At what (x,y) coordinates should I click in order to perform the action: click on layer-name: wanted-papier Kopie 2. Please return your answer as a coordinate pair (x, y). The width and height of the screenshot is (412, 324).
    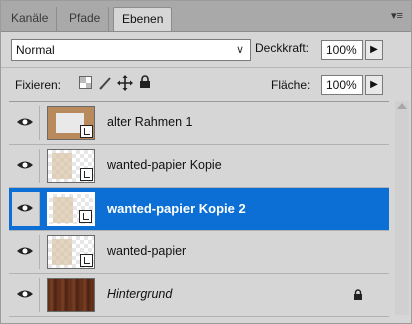
    Looking at the image, I should click on (176, 208).